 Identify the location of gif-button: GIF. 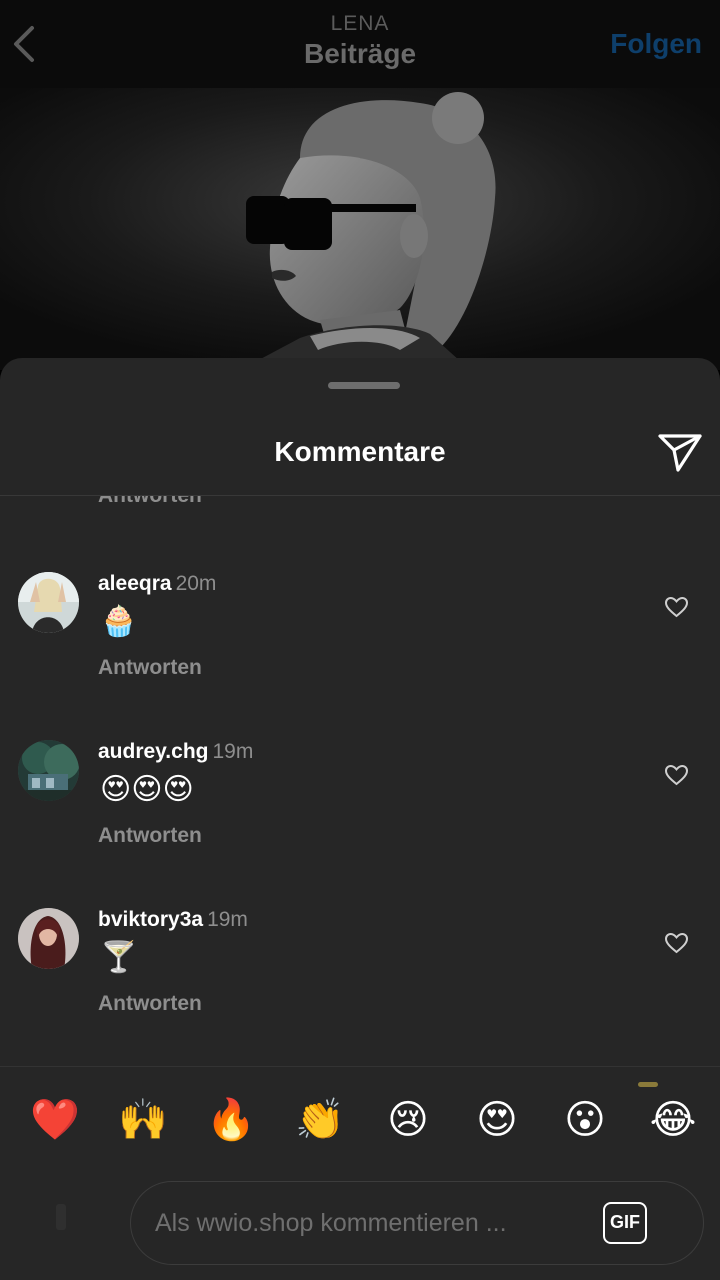
(625, 1223).